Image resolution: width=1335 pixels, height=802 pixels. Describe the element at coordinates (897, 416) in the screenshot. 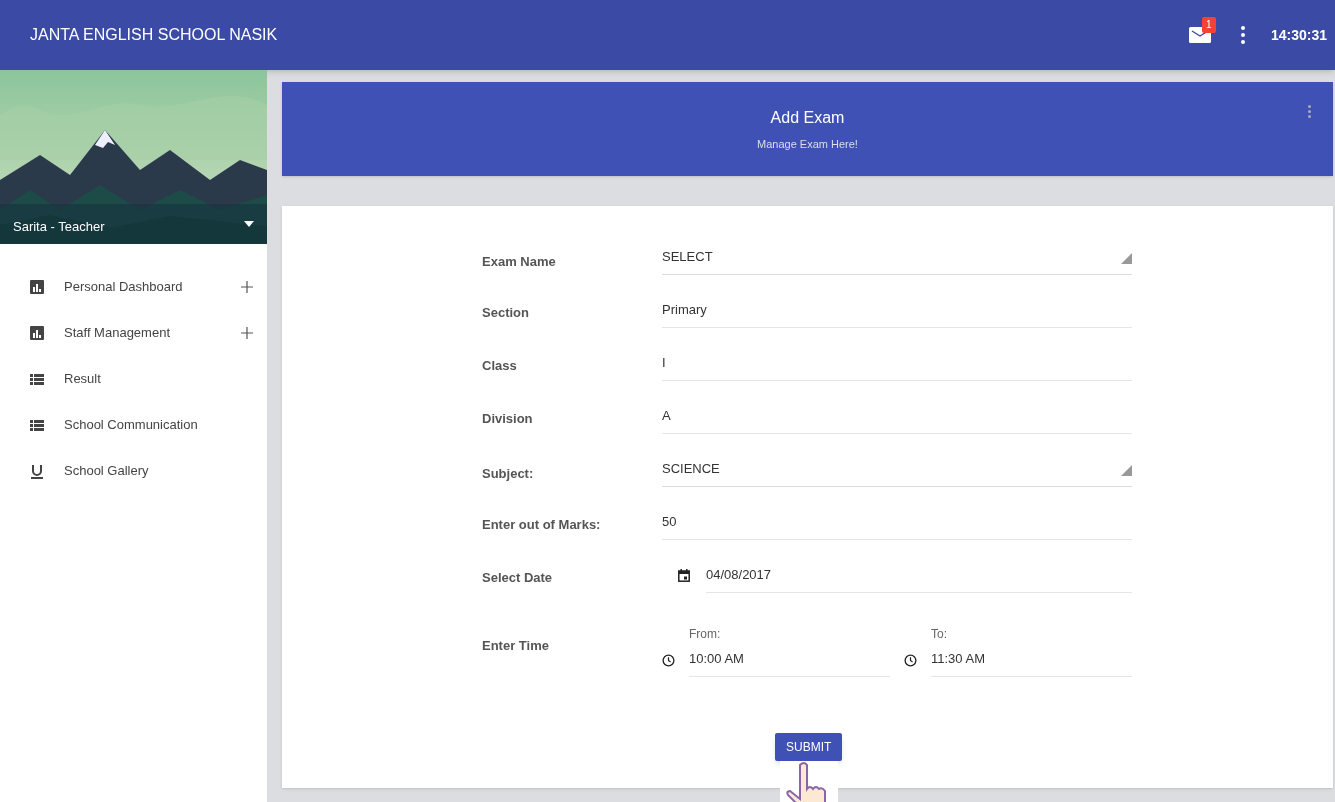

I see `input-field: A` at that location.